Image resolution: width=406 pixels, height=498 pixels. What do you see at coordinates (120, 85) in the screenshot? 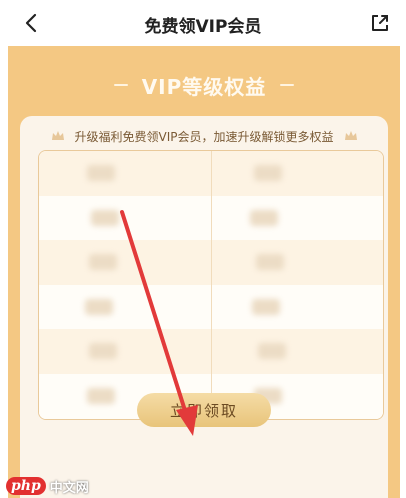
I see `heading-dash-left` at bounding box center [120, 85].